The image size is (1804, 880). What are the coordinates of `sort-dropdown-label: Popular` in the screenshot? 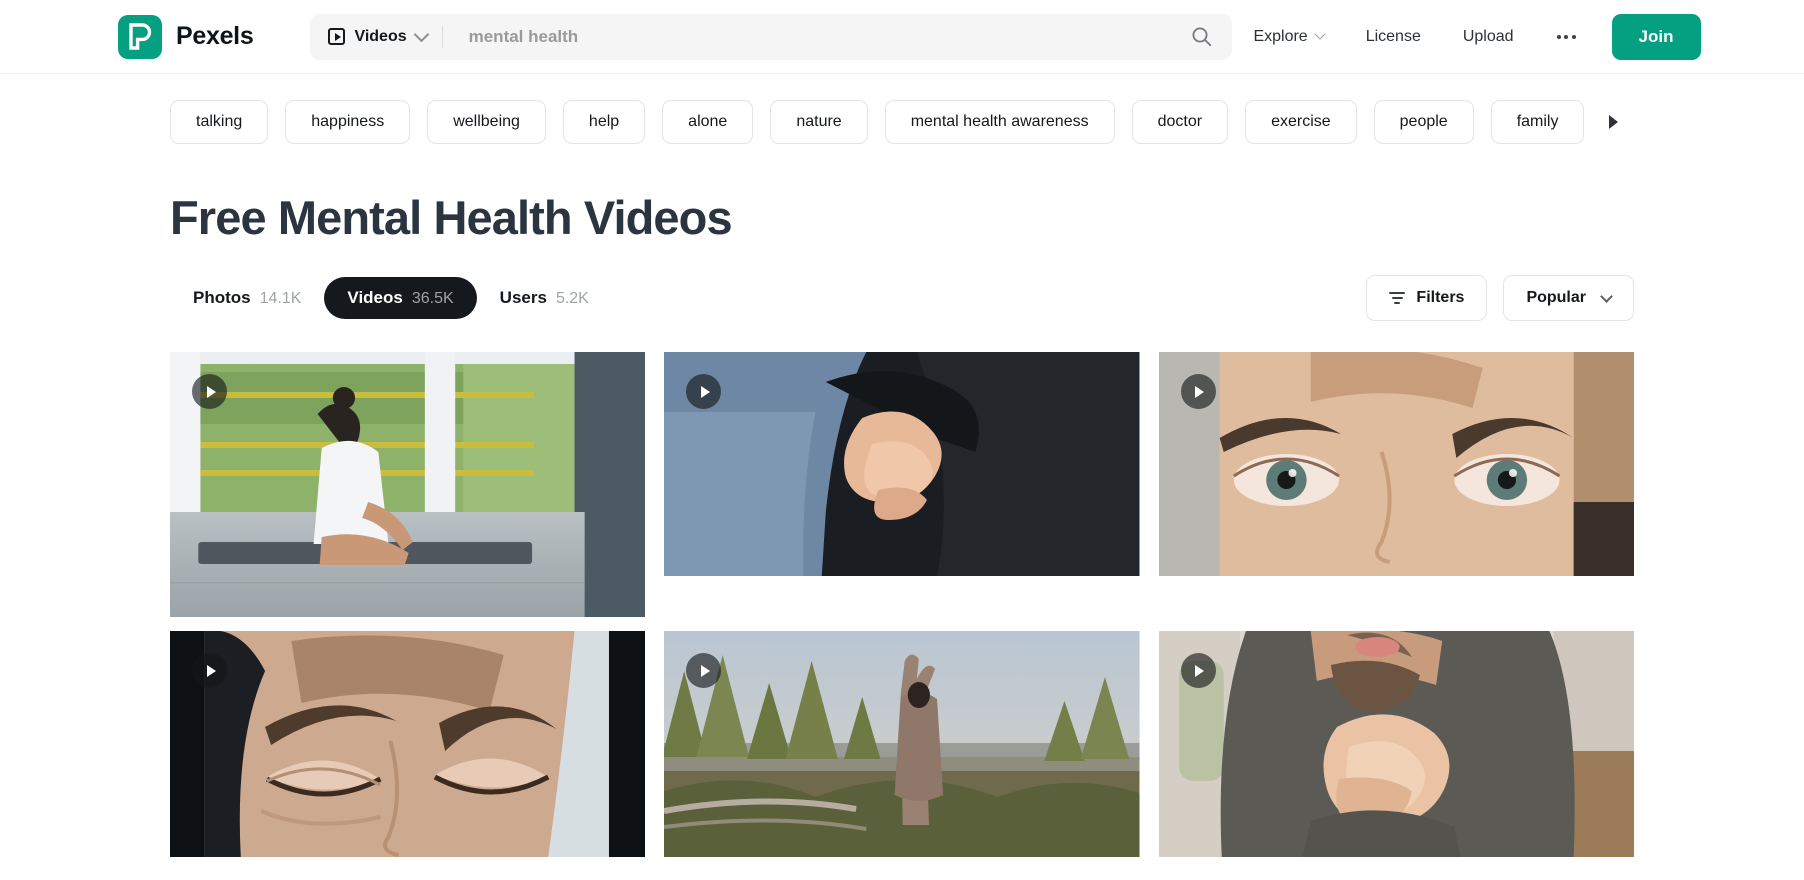 It's located at (1556, 297).